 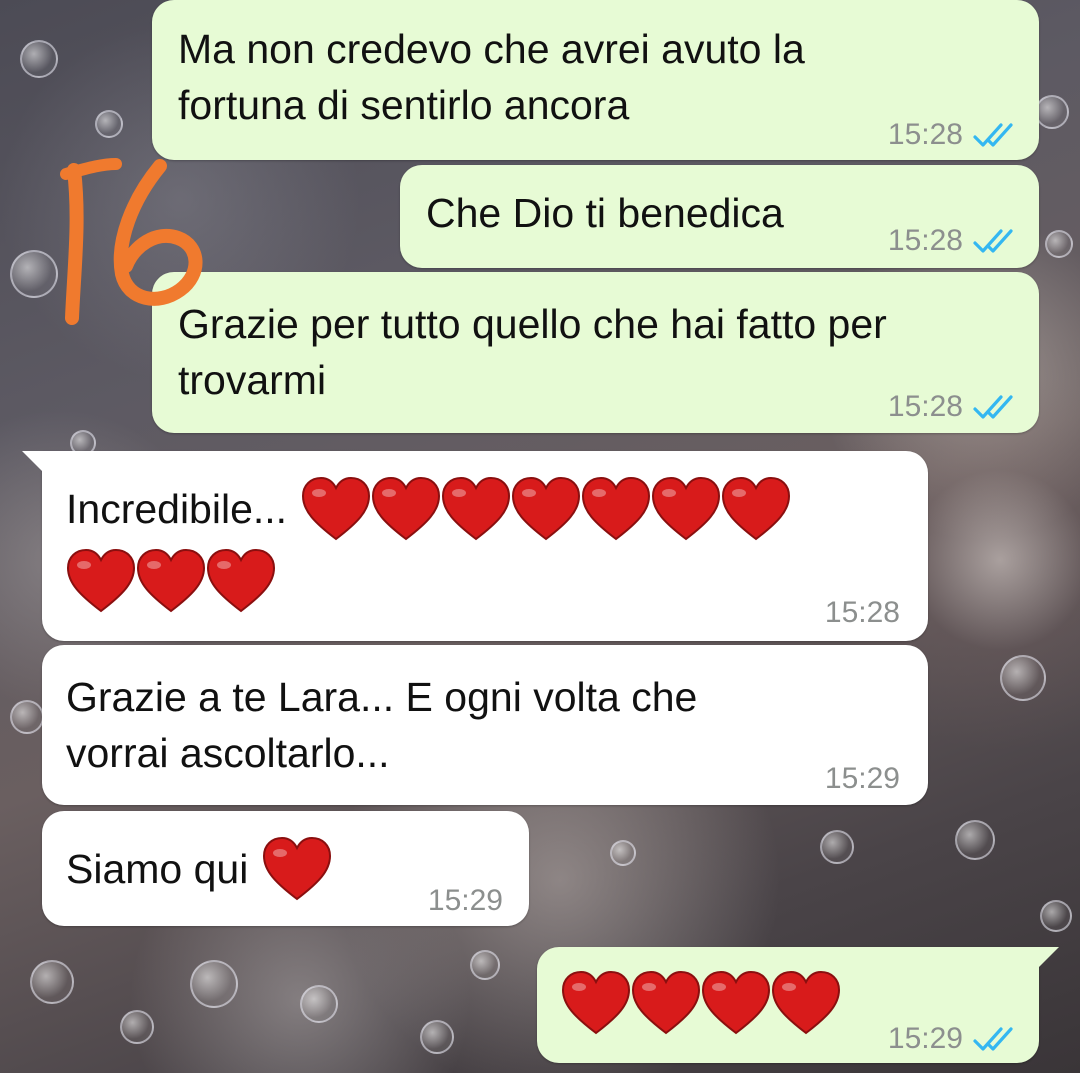 I want to click on message-bubble-incoming: Siamo qui 15:29, so click(x=285, y=868).